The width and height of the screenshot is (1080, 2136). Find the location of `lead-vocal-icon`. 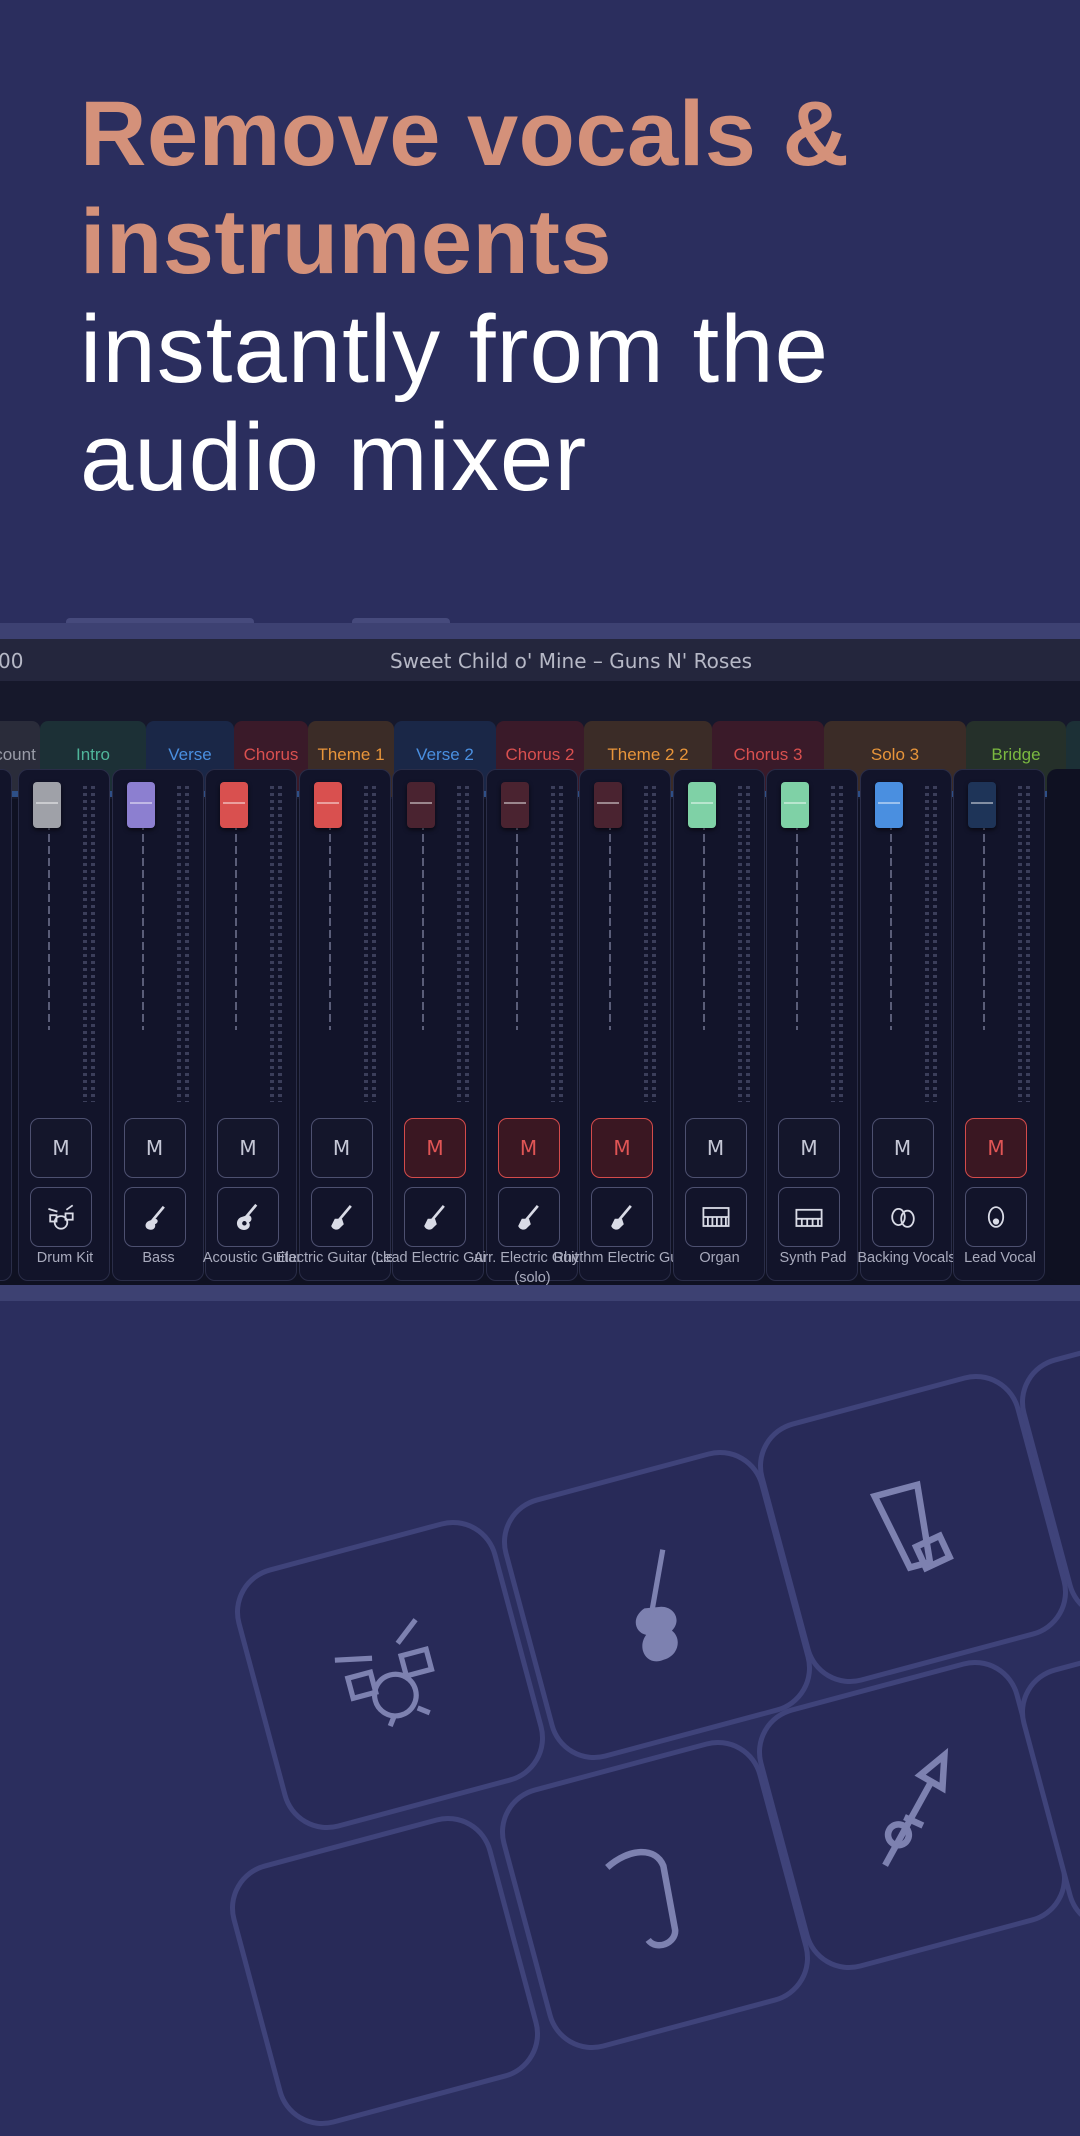

lead-vocal-icon is located at coordinates (996, 1217).